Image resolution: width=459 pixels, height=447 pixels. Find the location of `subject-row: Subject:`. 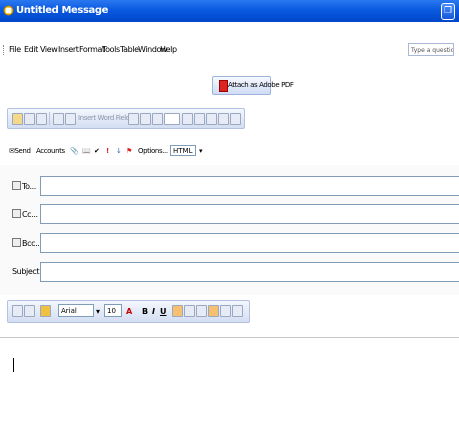

subject-row: Subject: is located at coordinates (229, 271).